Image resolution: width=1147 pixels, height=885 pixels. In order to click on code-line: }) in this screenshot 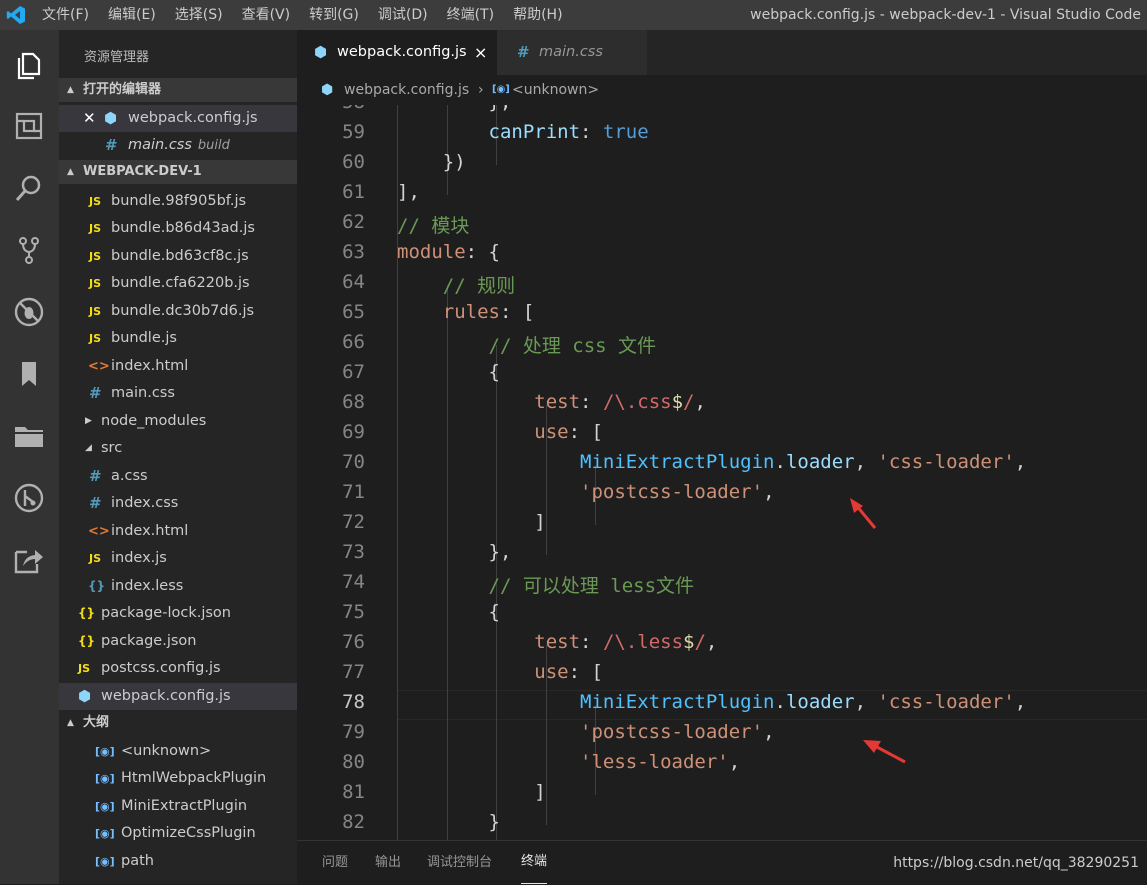, I will do `click(431, 162)`.